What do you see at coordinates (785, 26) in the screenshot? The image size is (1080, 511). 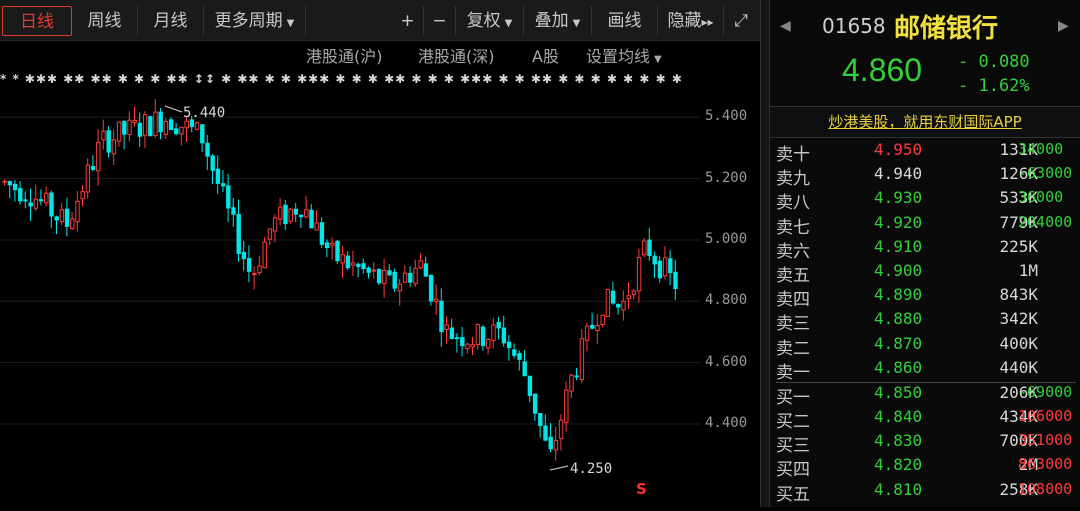 I see `prev-stock-icon: ◀` at bounding box center [785, 26].